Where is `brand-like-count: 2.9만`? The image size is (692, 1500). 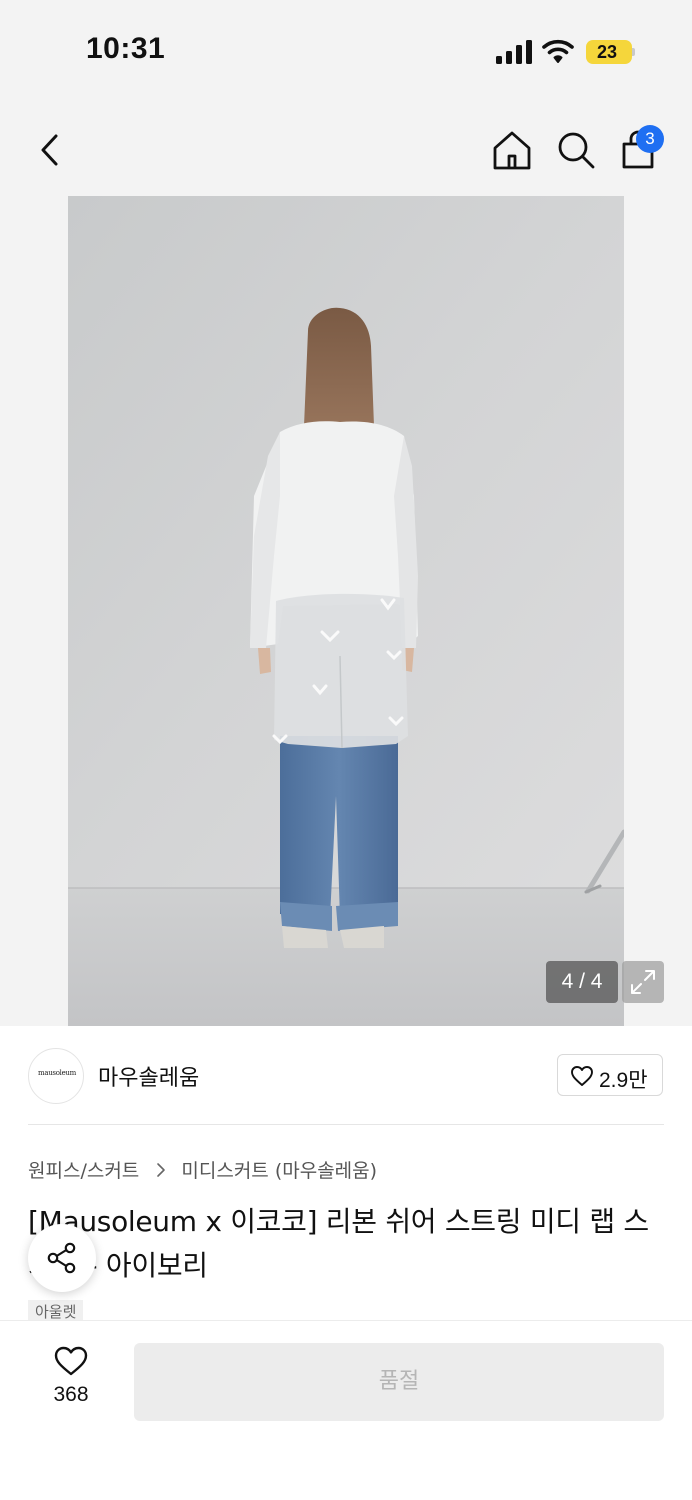 brand-like-count: 2.9만 is located at coordinates (623, 1080).